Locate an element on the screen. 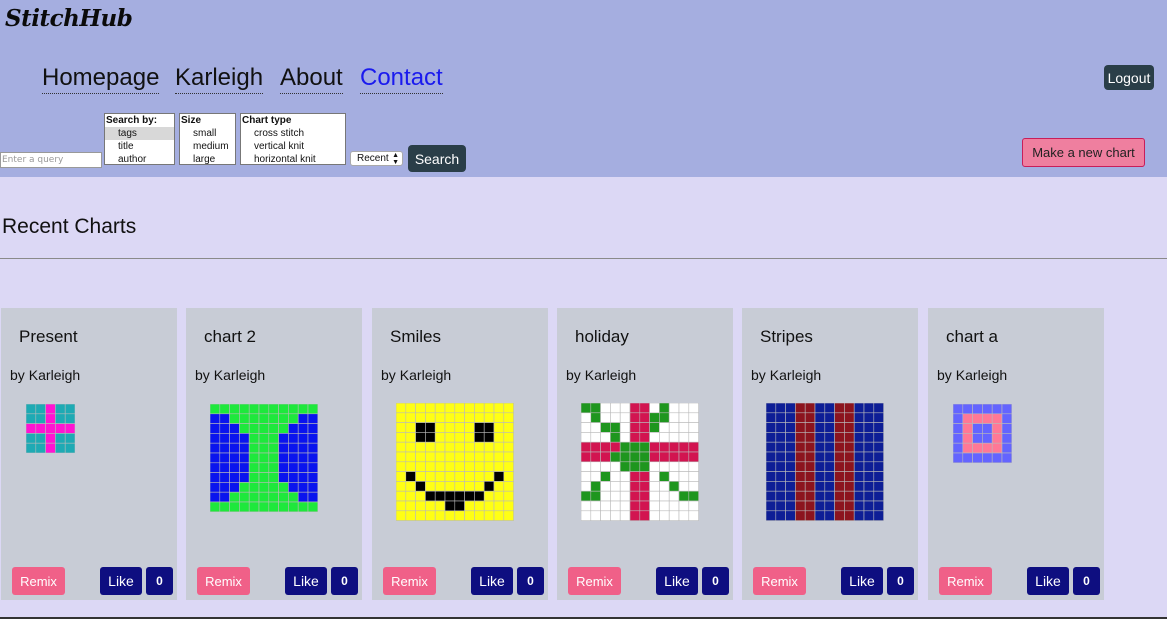 This screenshot has width=1167, height=619. size-option-medium: medium is located at coordinates (207, 146).